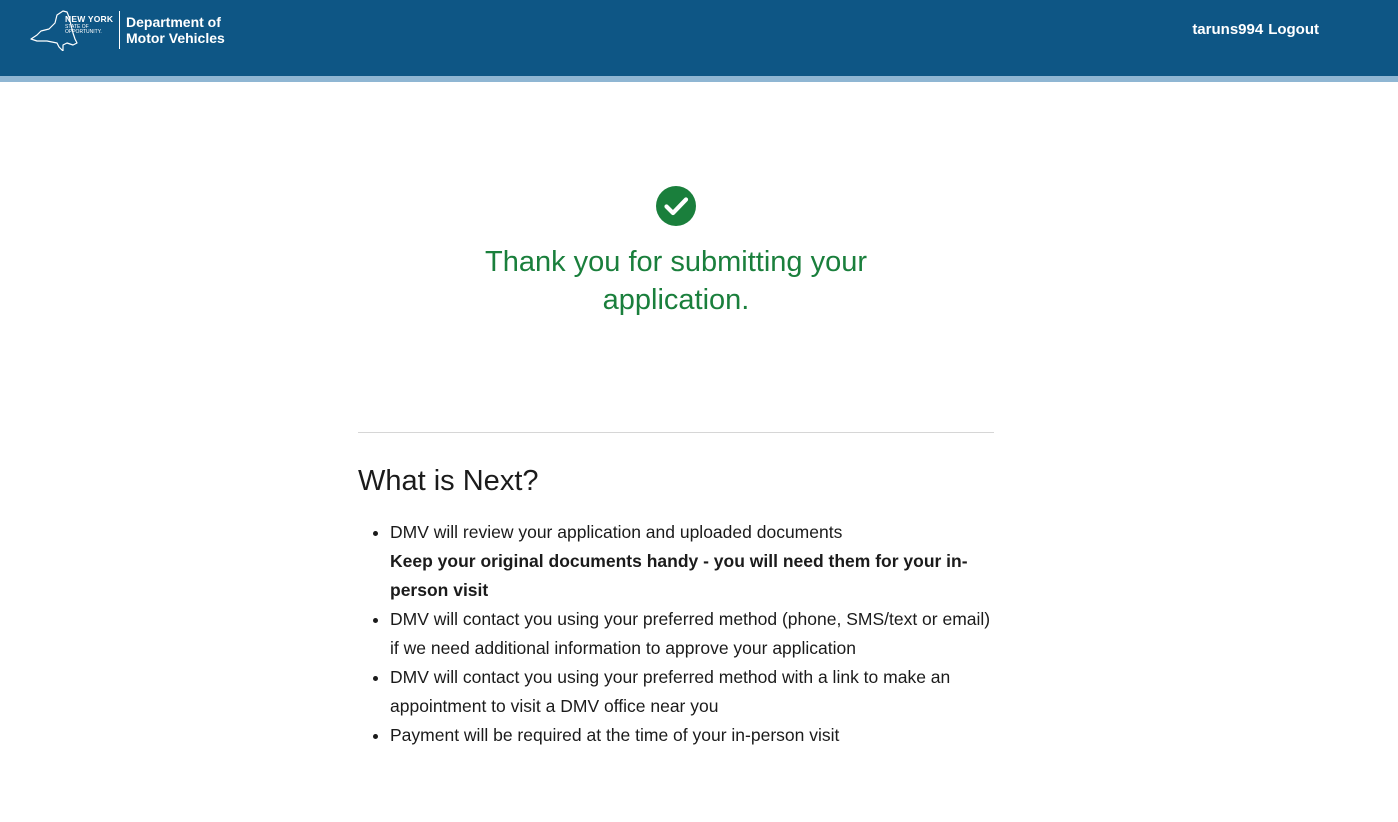 The image size is (1398, 822). I want to click on section-divider, so click(676, 432).